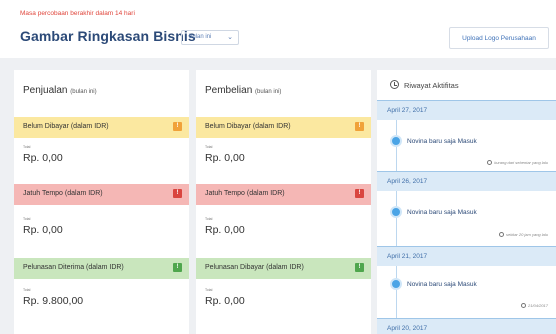 The image size is (556, 334). What do you see at coordinates (45, 90) in the screenshot?
I see `sales-title-text: Penjualan` at bounding box center [45, 90].